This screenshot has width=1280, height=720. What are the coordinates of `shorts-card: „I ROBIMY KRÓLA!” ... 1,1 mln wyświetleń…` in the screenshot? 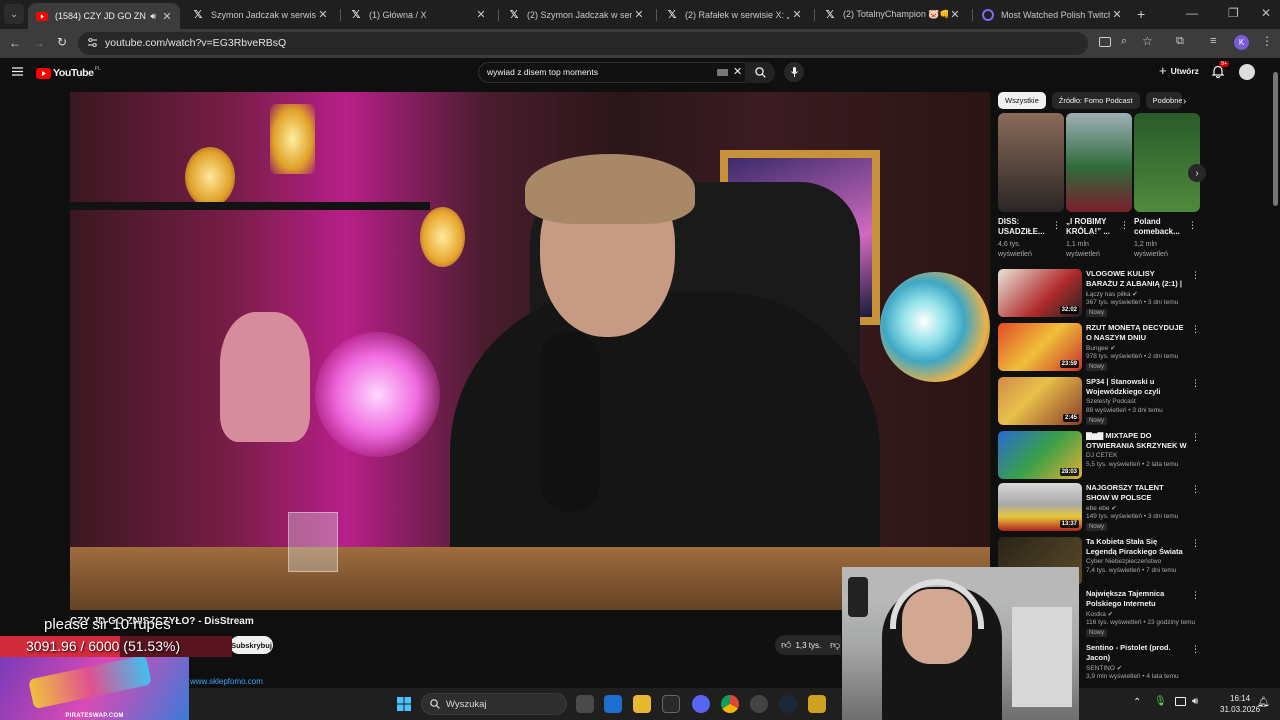 It's located at (1099, 185).